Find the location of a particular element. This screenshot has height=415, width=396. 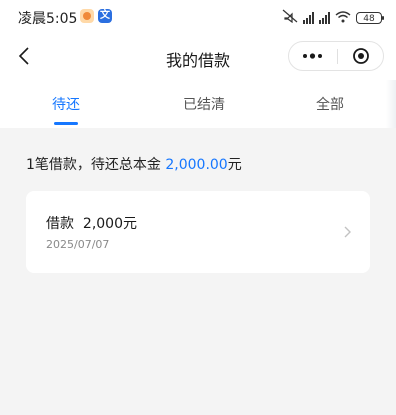

status-indicators: 48 is located at coordinates (333, 17).